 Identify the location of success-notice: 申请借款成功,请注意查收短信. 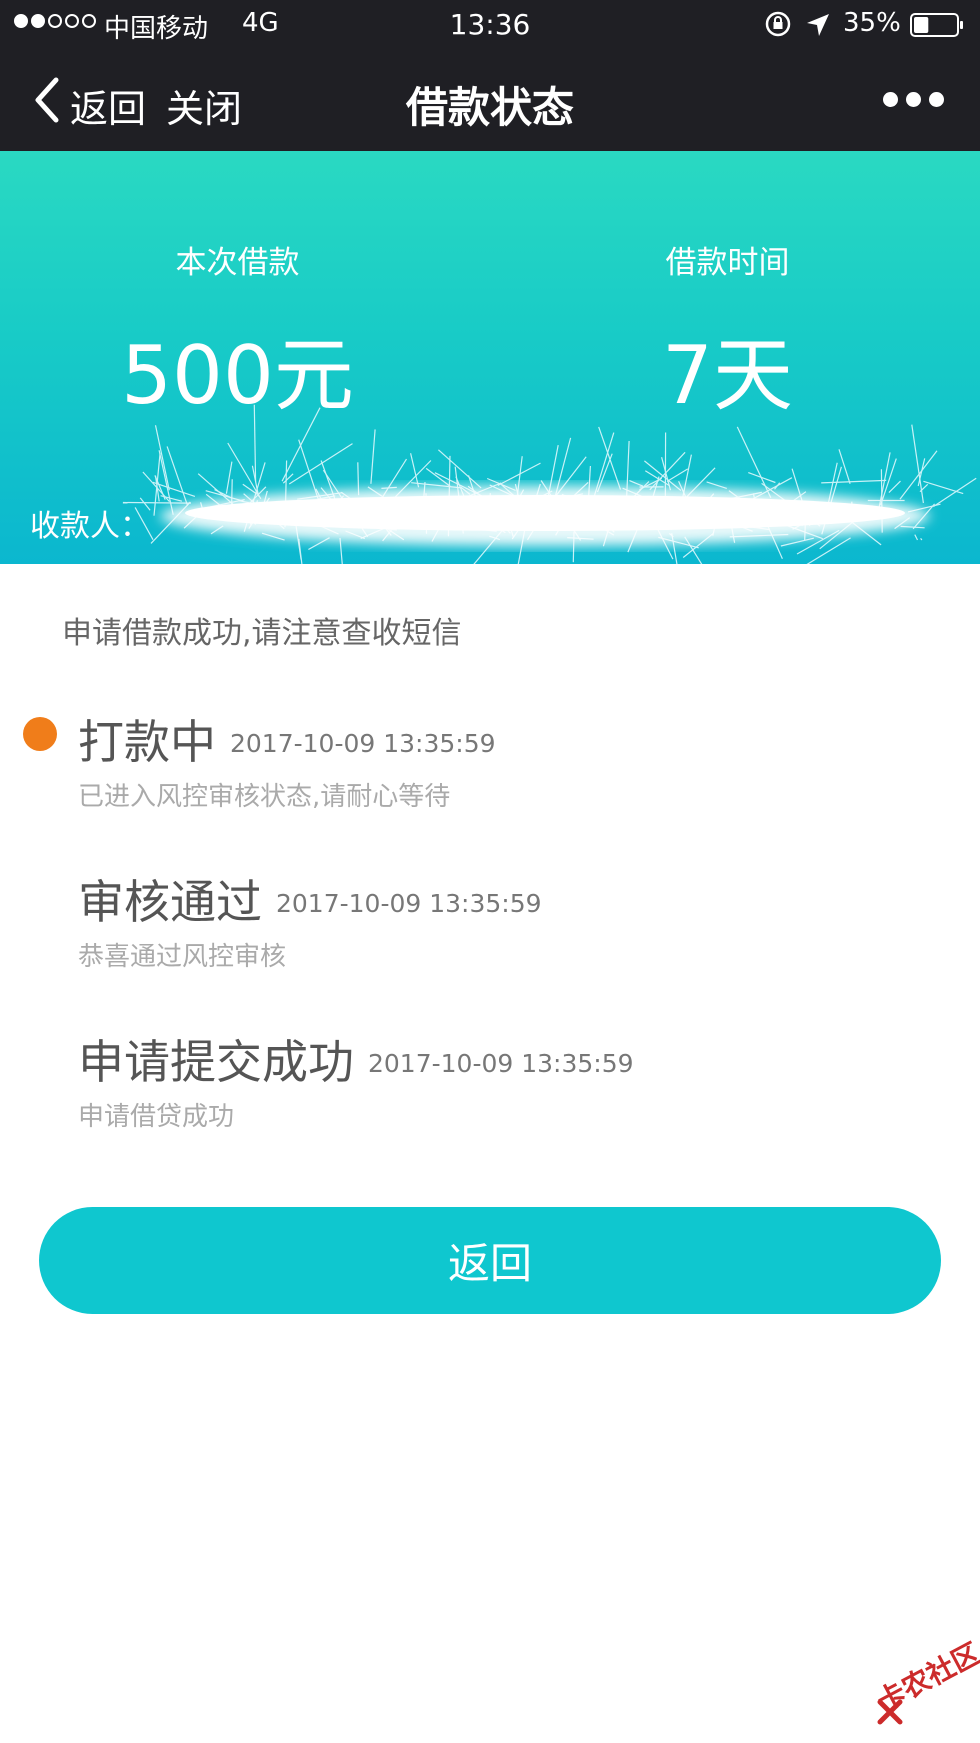
(262, 633).